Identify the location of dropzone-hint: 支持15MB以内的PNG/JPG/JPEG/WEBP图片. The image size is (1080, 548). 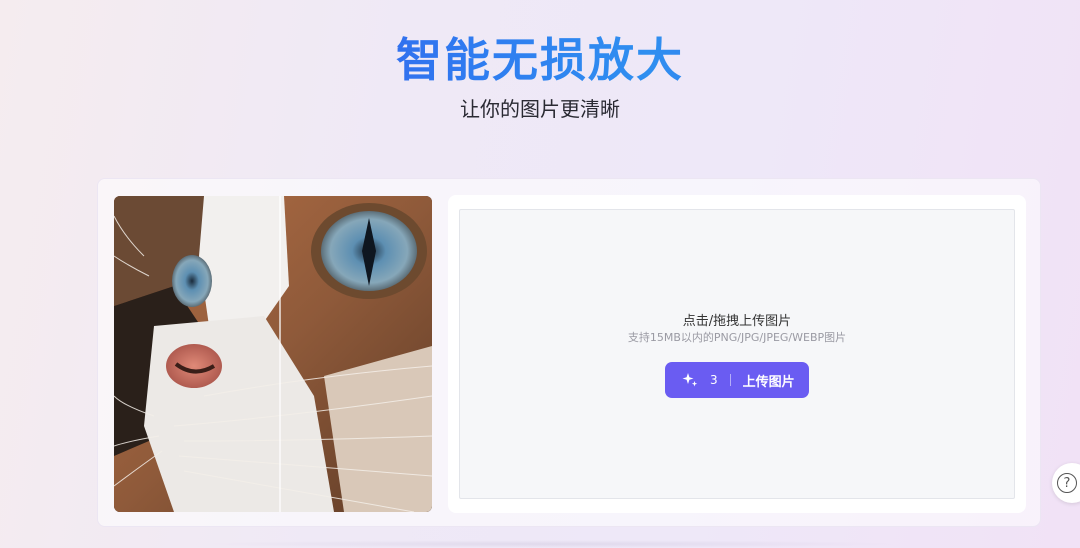
(737, 337).